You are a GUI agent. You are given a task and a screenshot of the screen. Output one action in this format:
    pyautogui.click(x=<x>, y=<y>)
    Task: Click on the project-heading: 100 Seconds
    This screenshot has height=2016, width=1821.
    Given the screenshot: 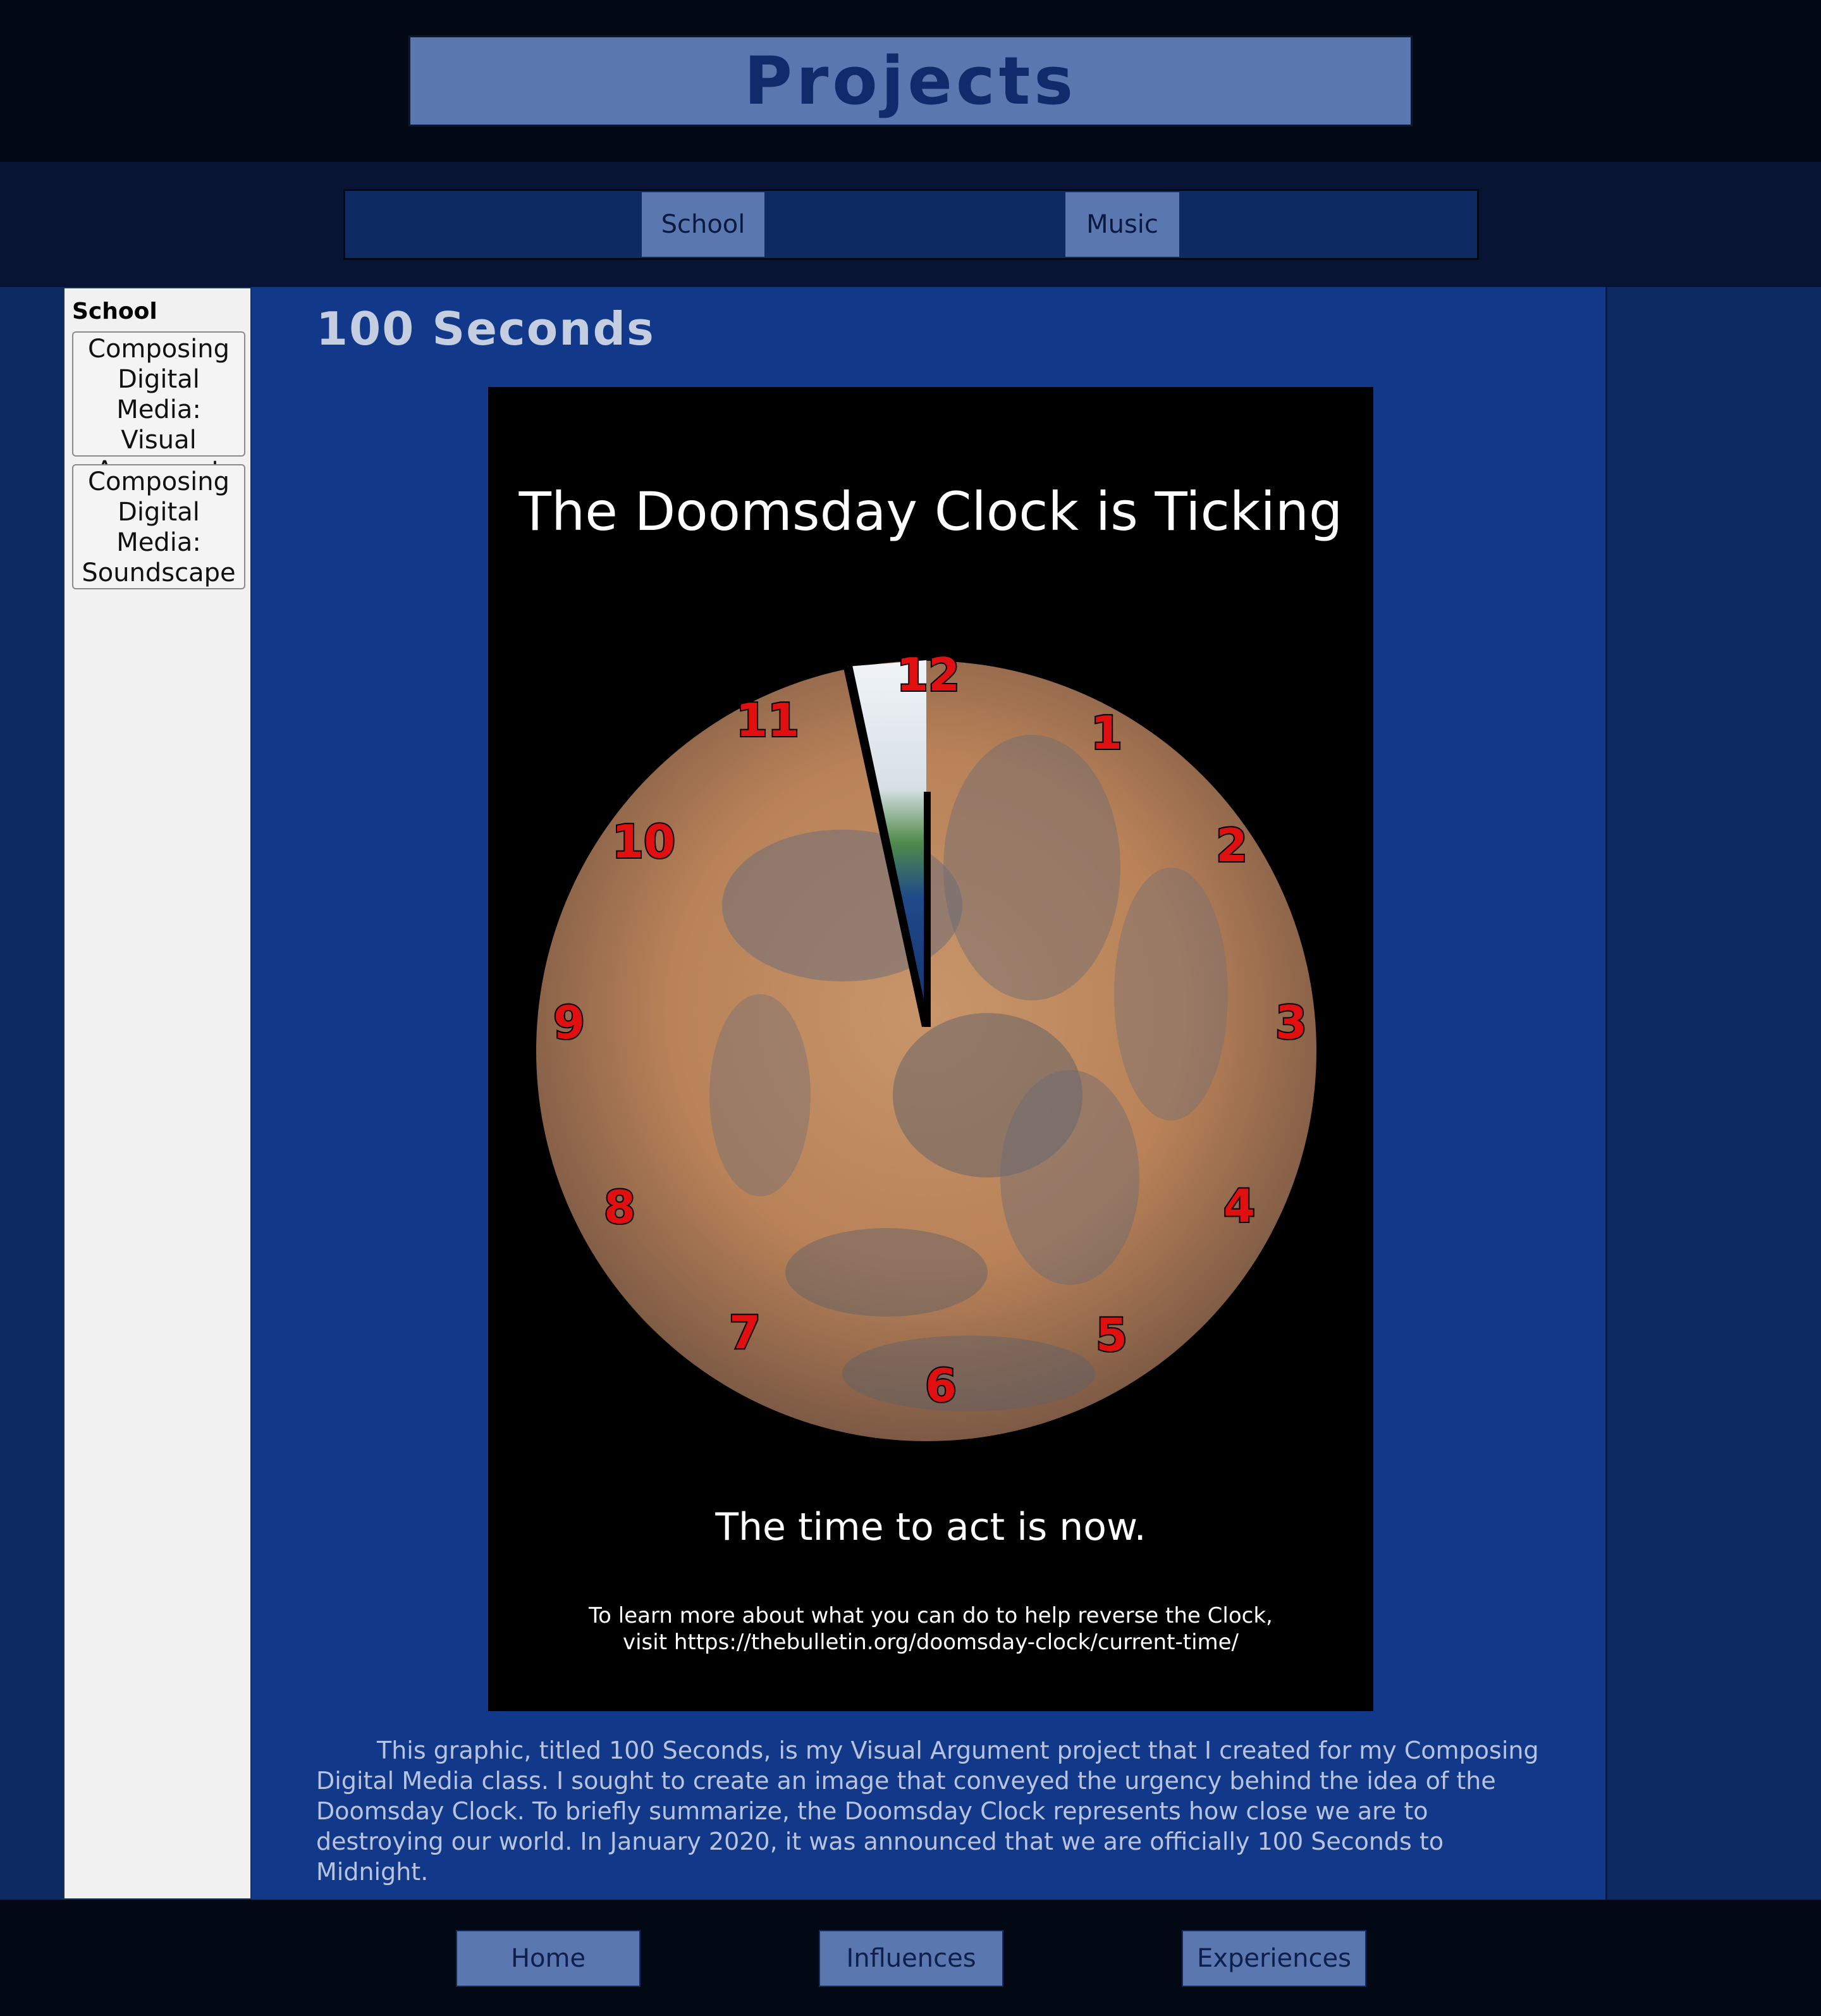 What is the action you would take?
    pyautogui.click(x=486, y=328)
    